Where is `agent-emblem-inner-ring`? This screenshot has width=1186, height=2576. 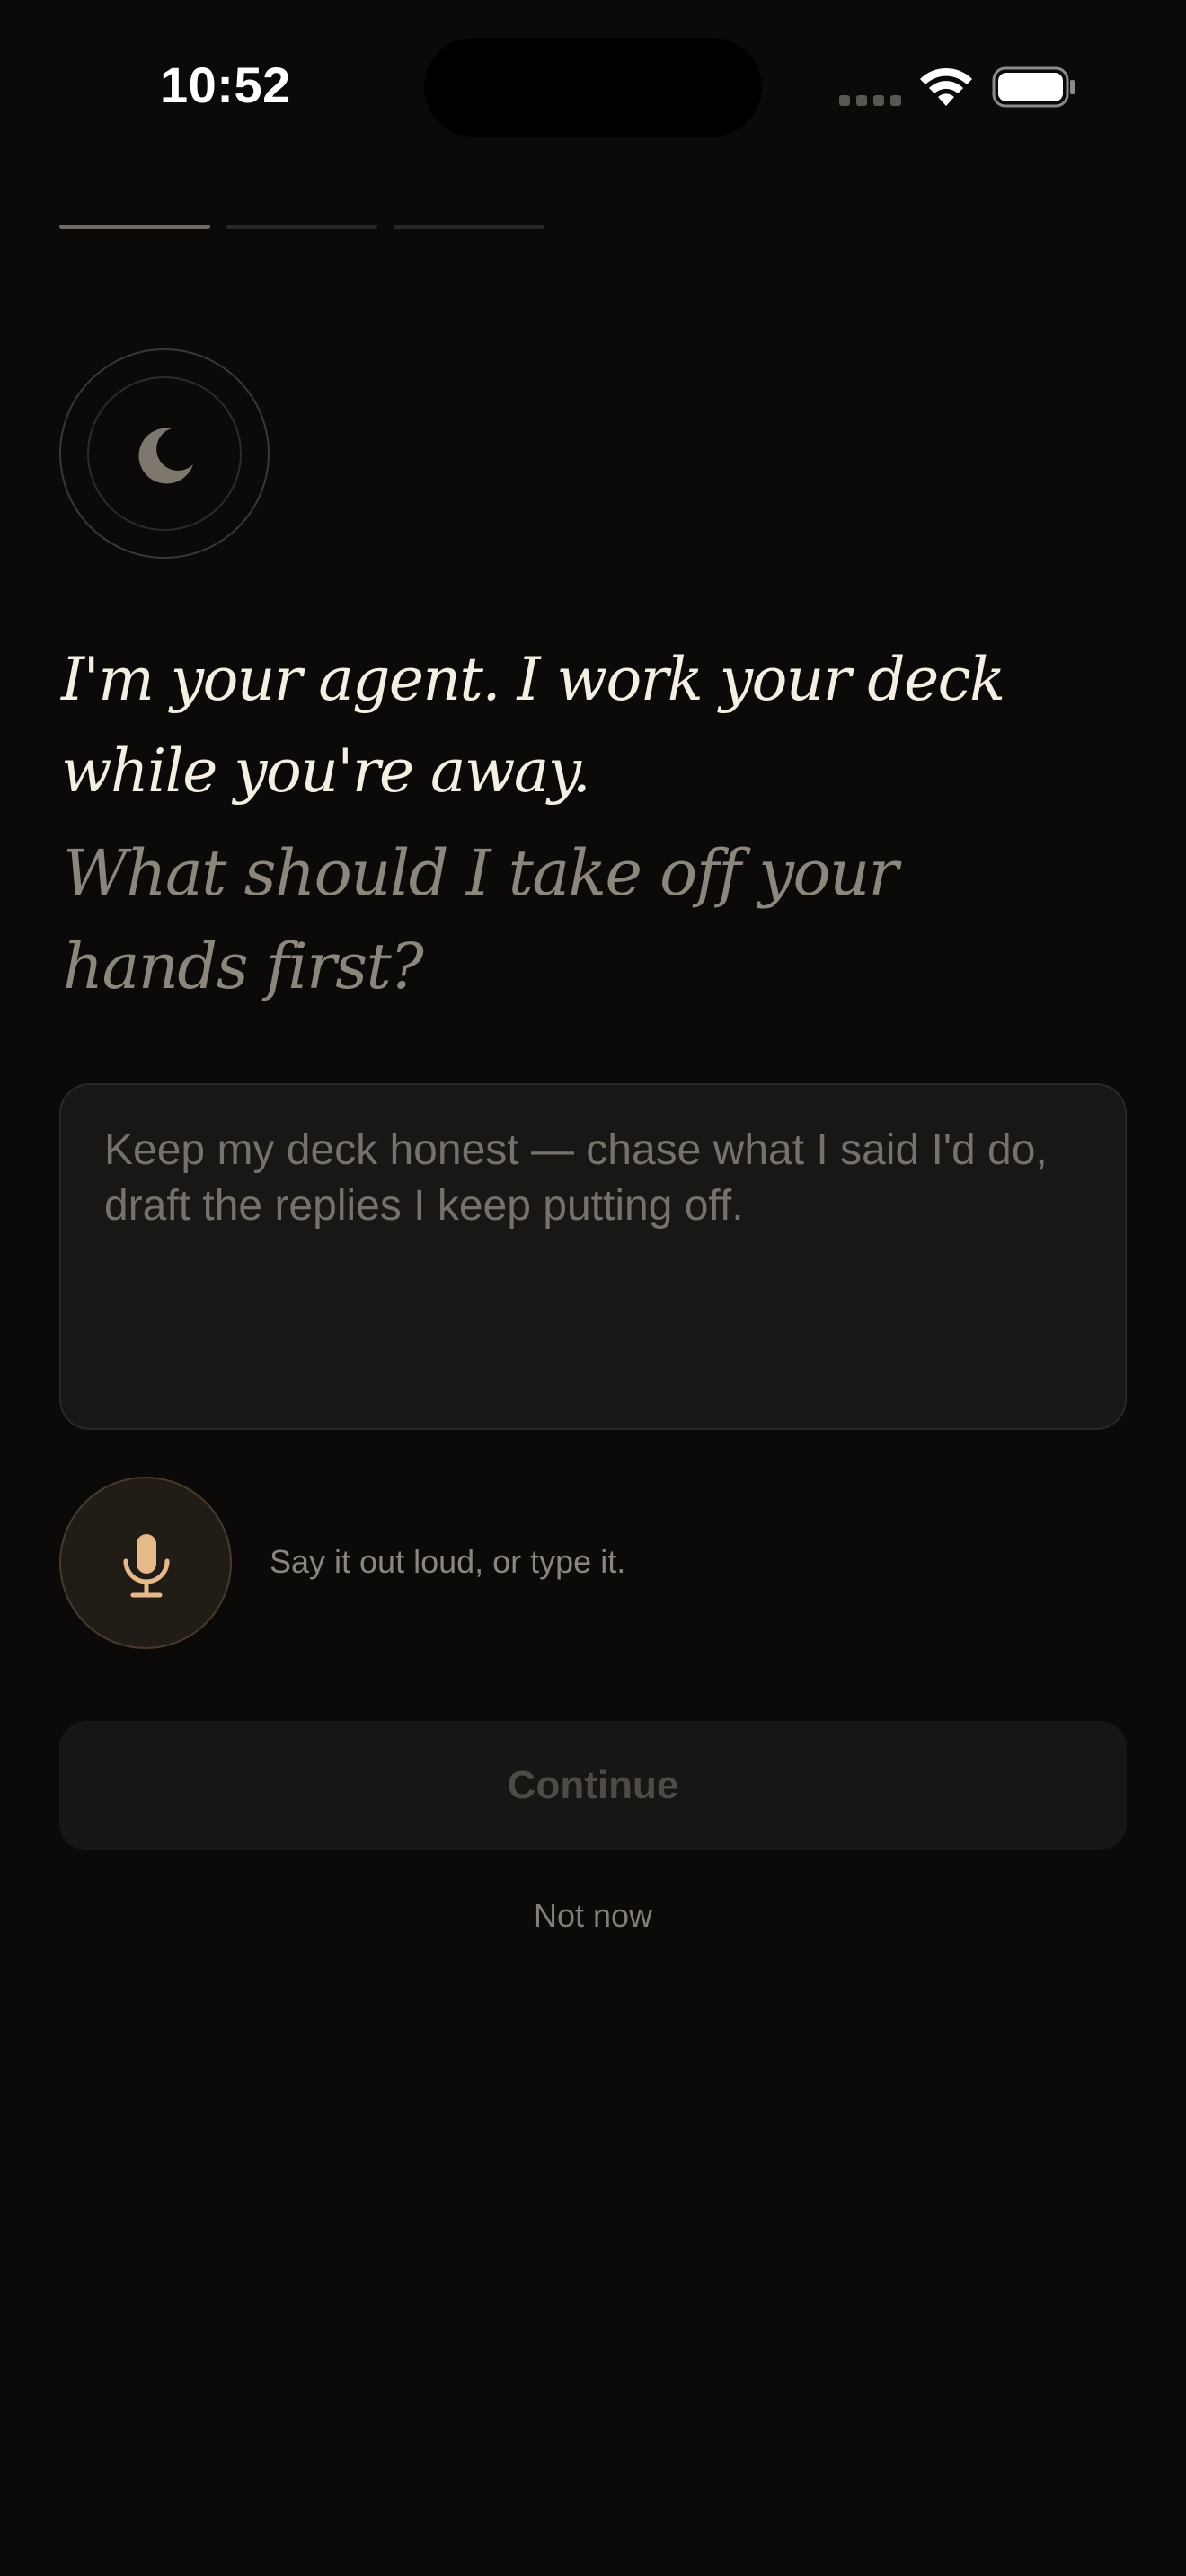 agent-emblem-inner-ring is located at coordinates (164, 453).